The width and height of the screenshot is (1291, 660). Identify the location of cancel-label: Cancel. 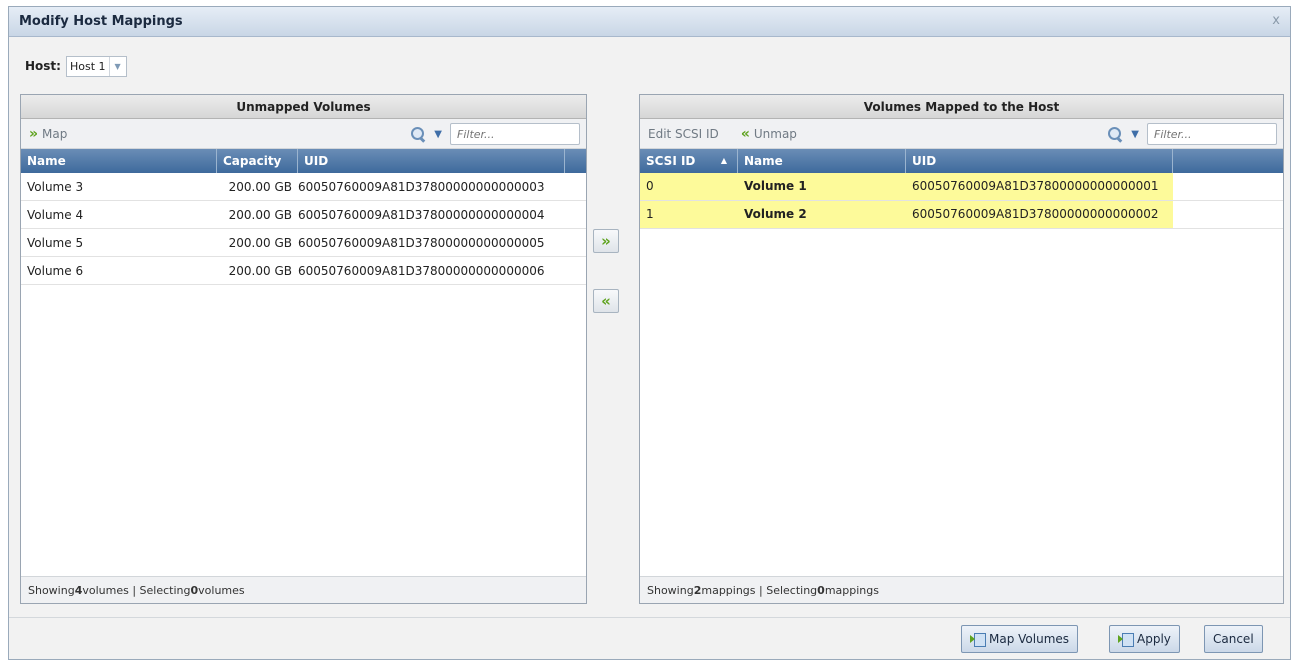
(1233, 639).